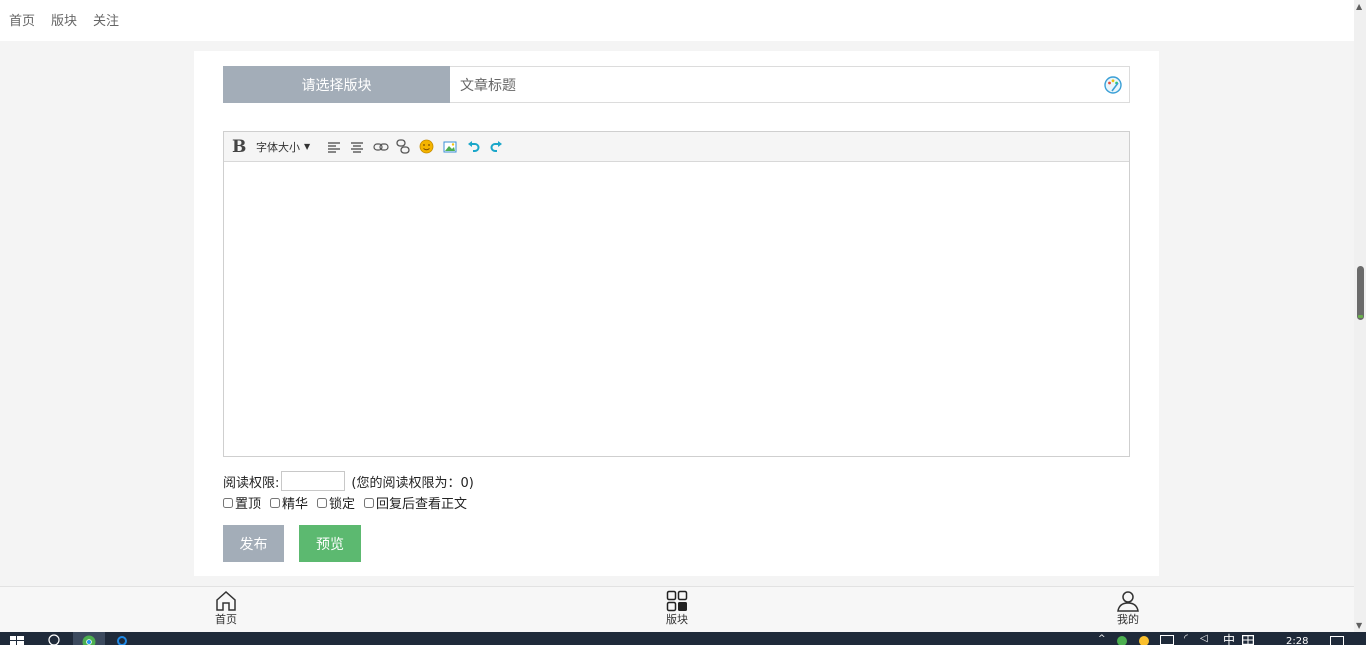  Describe the element at coordinates (330, 543) in the screenshot. I see `preview-button: 预览` at that location.